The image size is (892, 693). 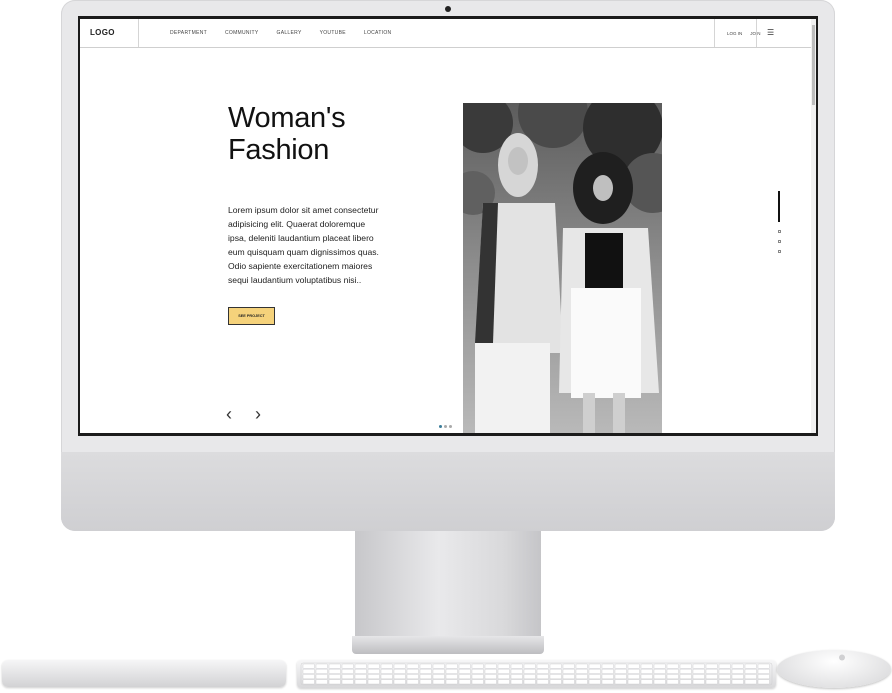 I want to click on slide-dots, so click(x=445, y=426).